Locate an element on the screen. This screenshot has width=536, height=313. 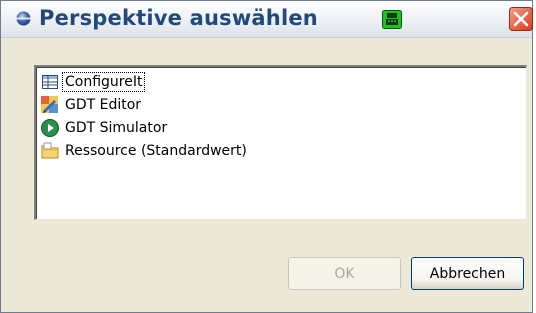
folder-icon is located at coordinates (50, 150).